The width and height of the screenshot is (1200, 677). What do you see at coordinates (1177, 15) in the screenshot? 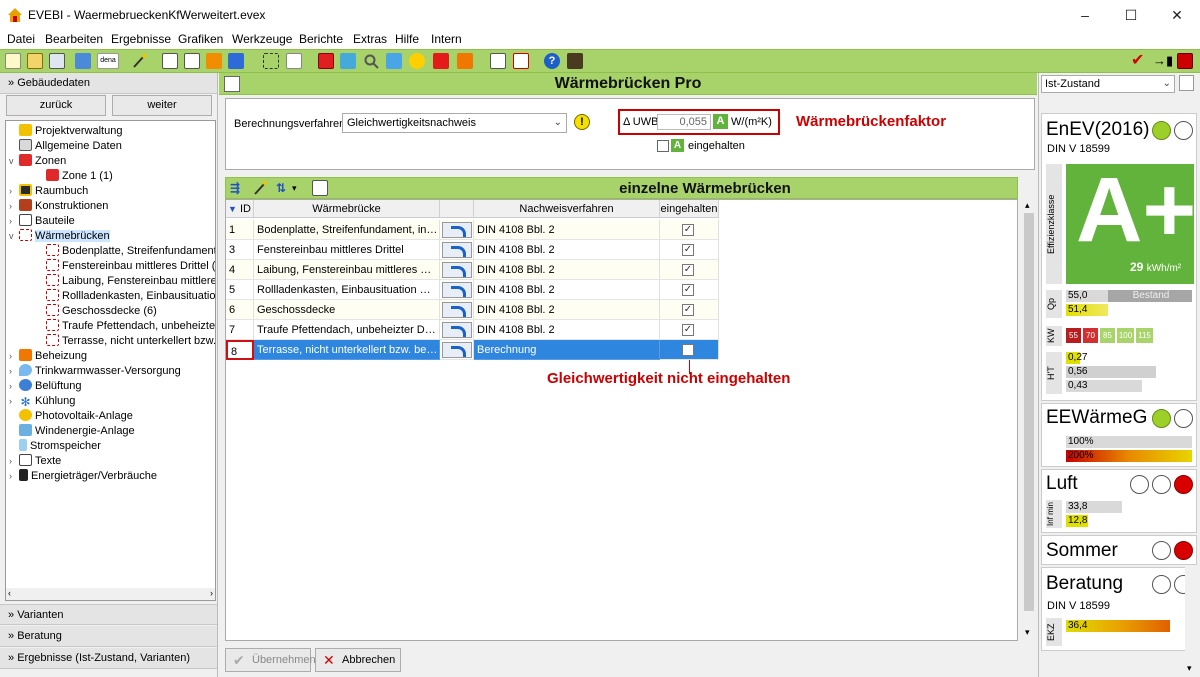
I see `close-button: ✕` at bounding box center [1177, 15].